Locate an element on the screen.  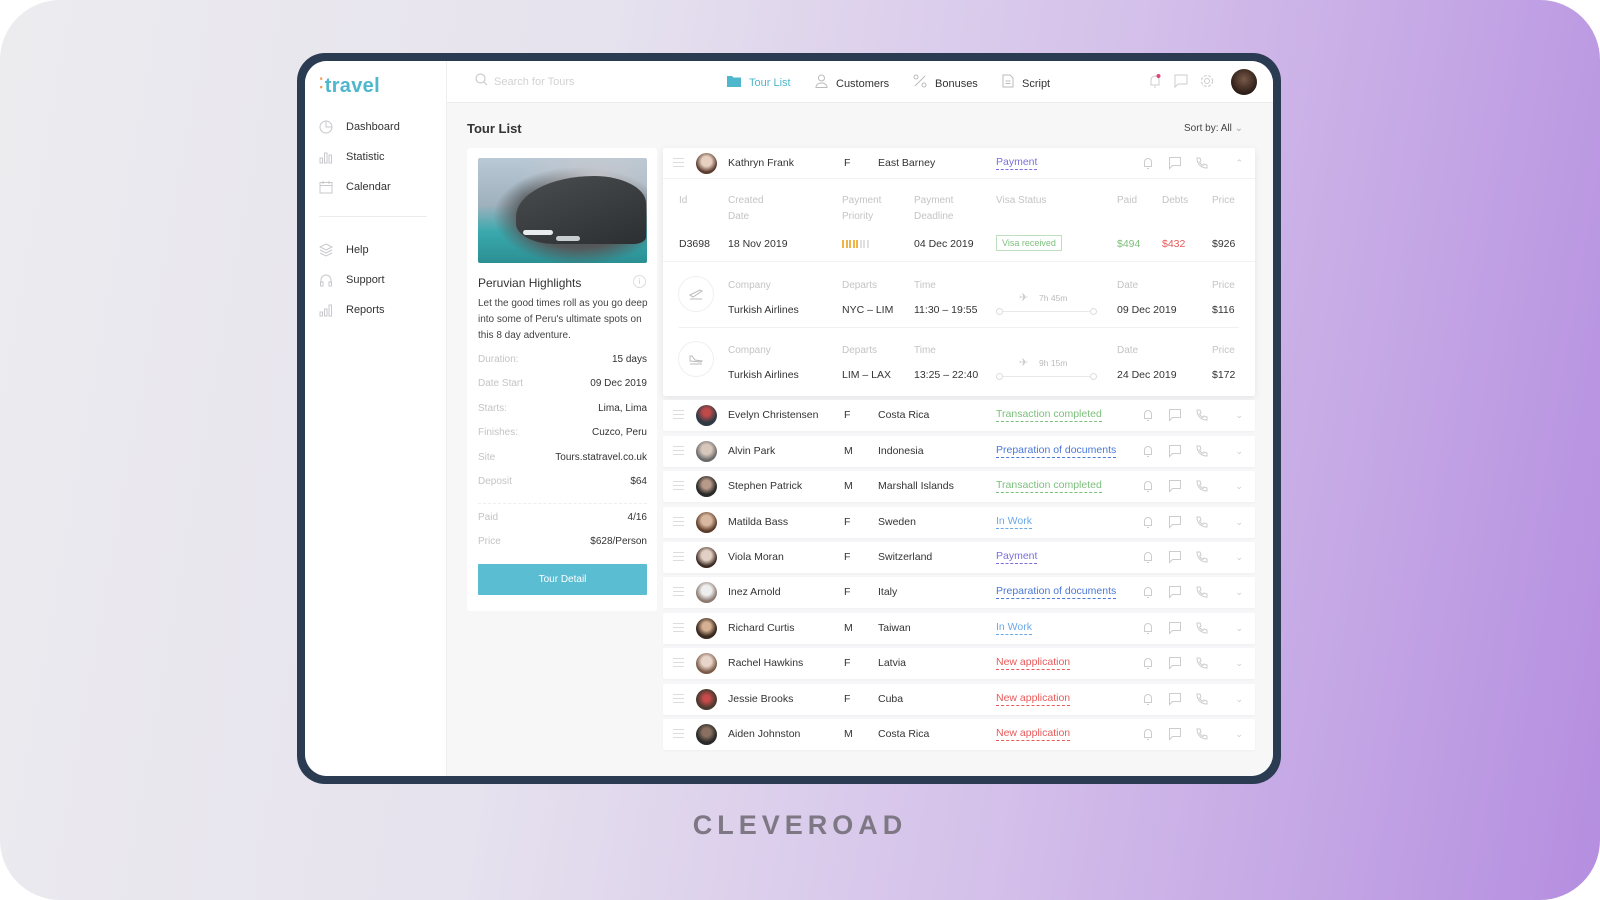
gear-icon is located at coordinates (1207, 81).